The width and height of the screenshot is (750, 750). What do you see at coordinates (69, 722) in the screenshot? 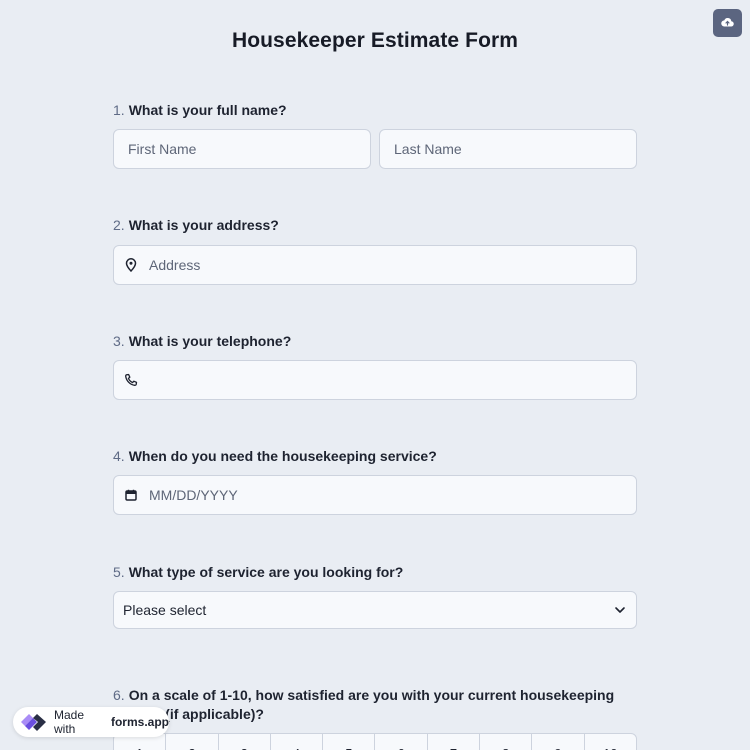
I see `badge-prefix: Made with` at bounding box center [69, 722].